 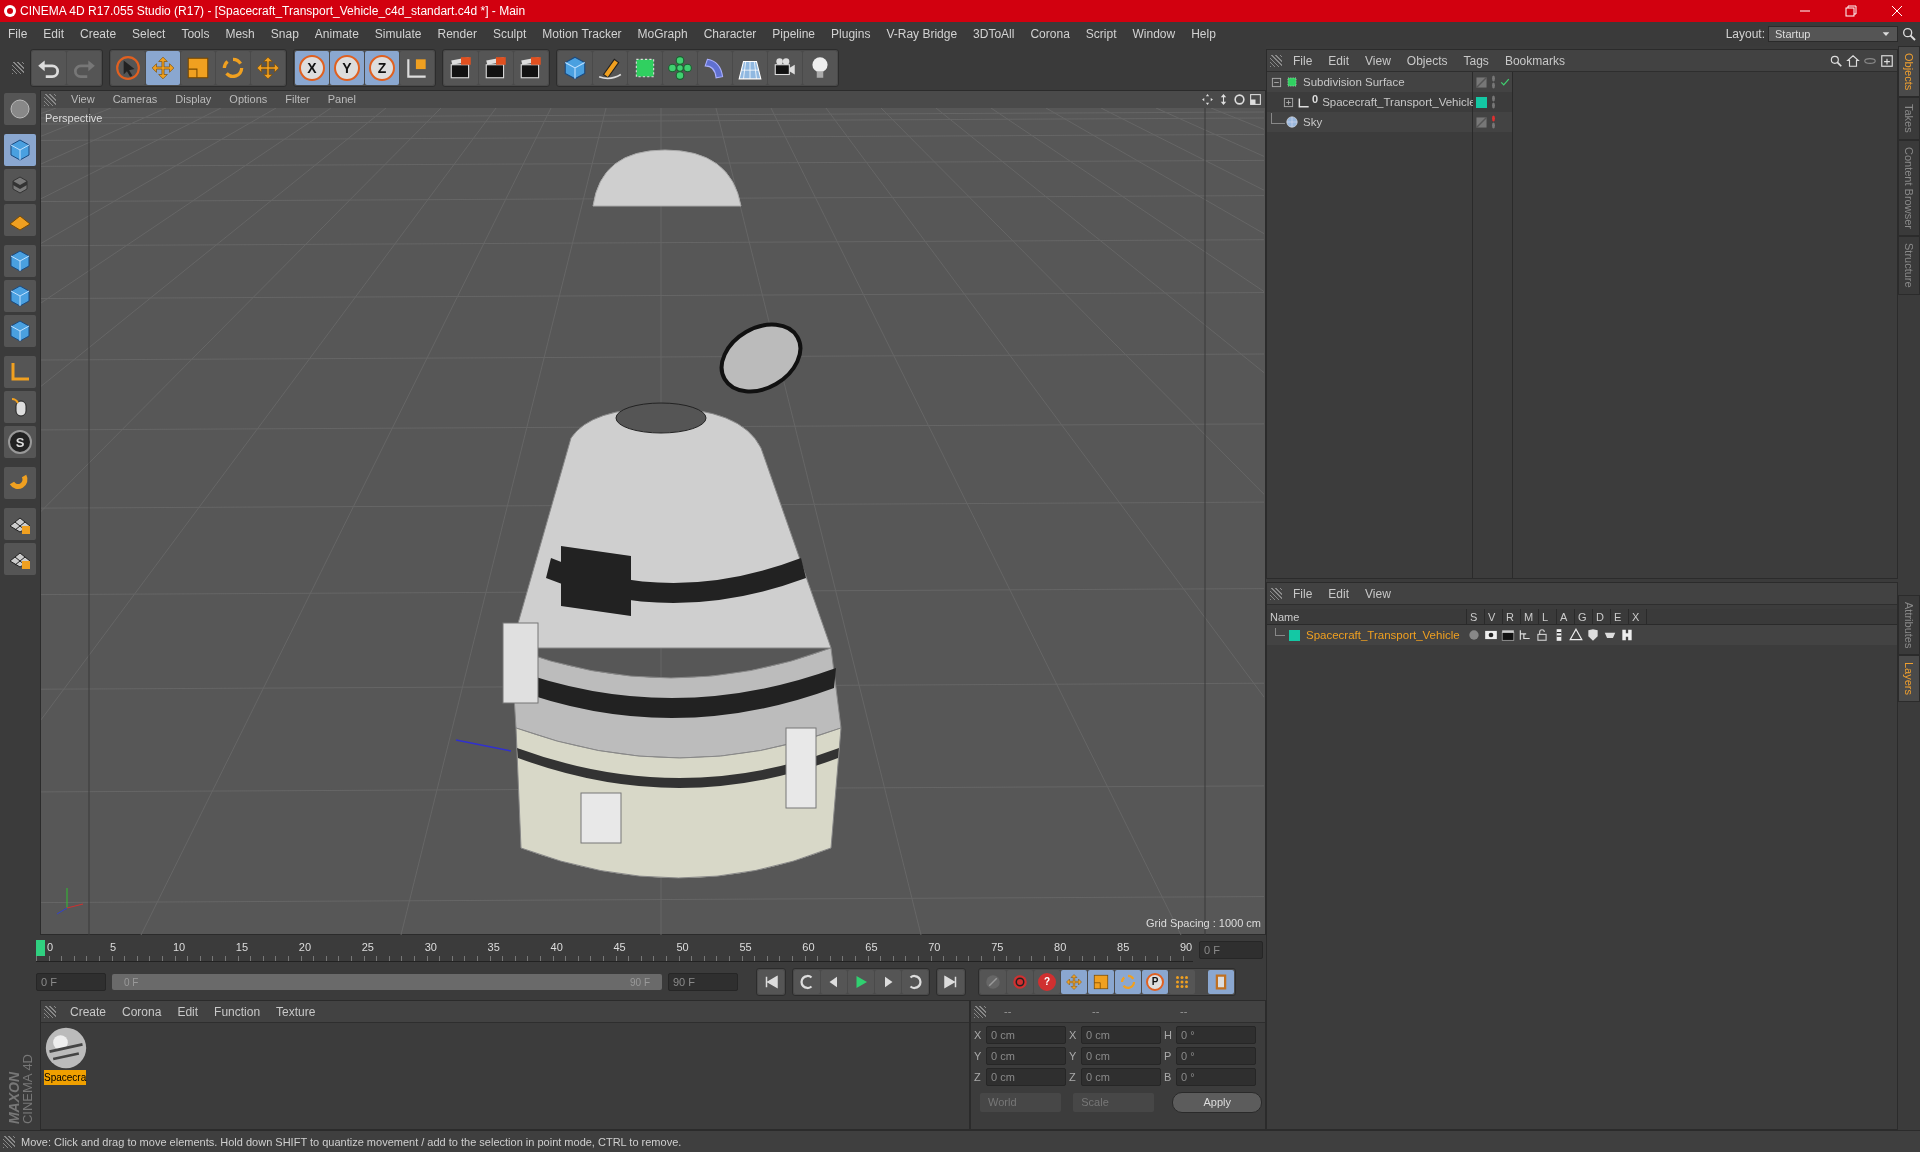 What do you see at coordinates (680, 68) in the screenshot?
I see `cloner-button` at bounding box center [680, 68].